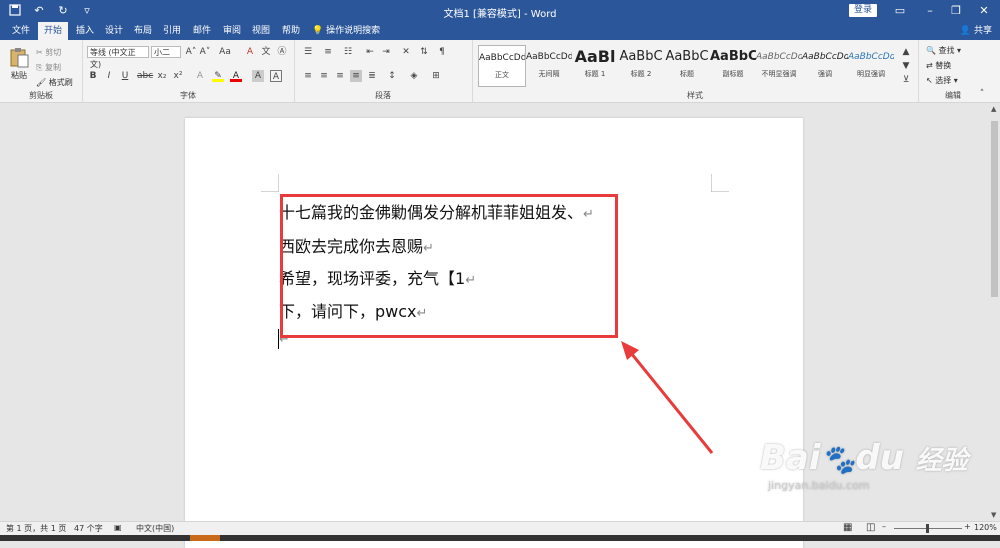 This screenshot has width=1000, height=548. What do you see at coordinates (54, 82) in the screenshot?
I see `format-painter-button: 🖌 格式刷` at bounding box center [54, 82].